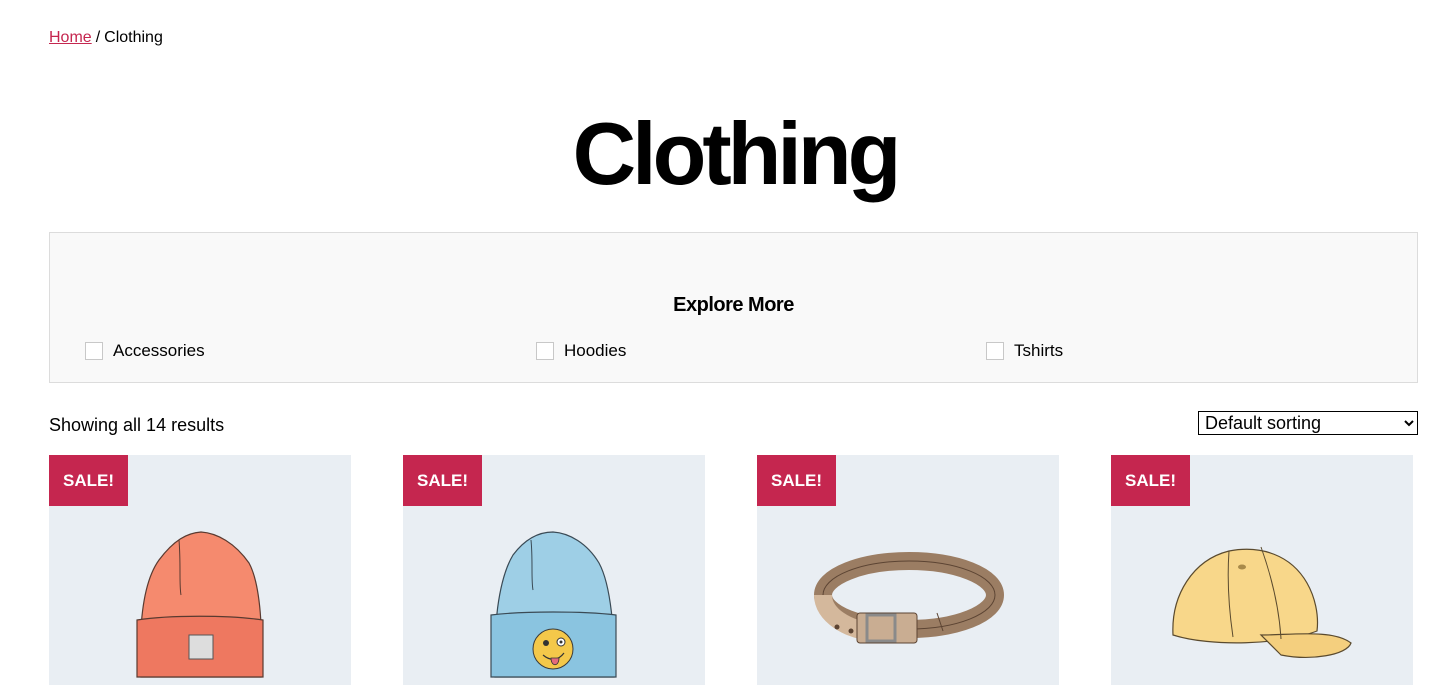  I want to click on breadcrumb: Home / Clothing, so click(106, 38).